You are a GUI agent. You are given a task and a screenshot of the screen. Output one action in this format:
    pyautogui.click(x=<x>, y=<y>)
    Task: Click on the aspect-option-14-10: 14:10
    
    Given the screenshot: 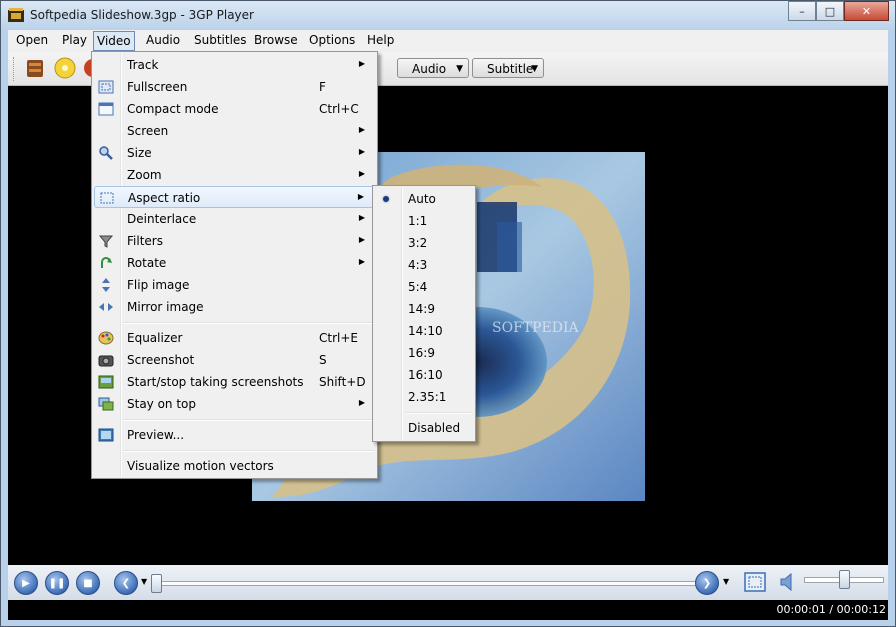 What is the action you would take?
    pyautogui.click(x=424, y=331)
    